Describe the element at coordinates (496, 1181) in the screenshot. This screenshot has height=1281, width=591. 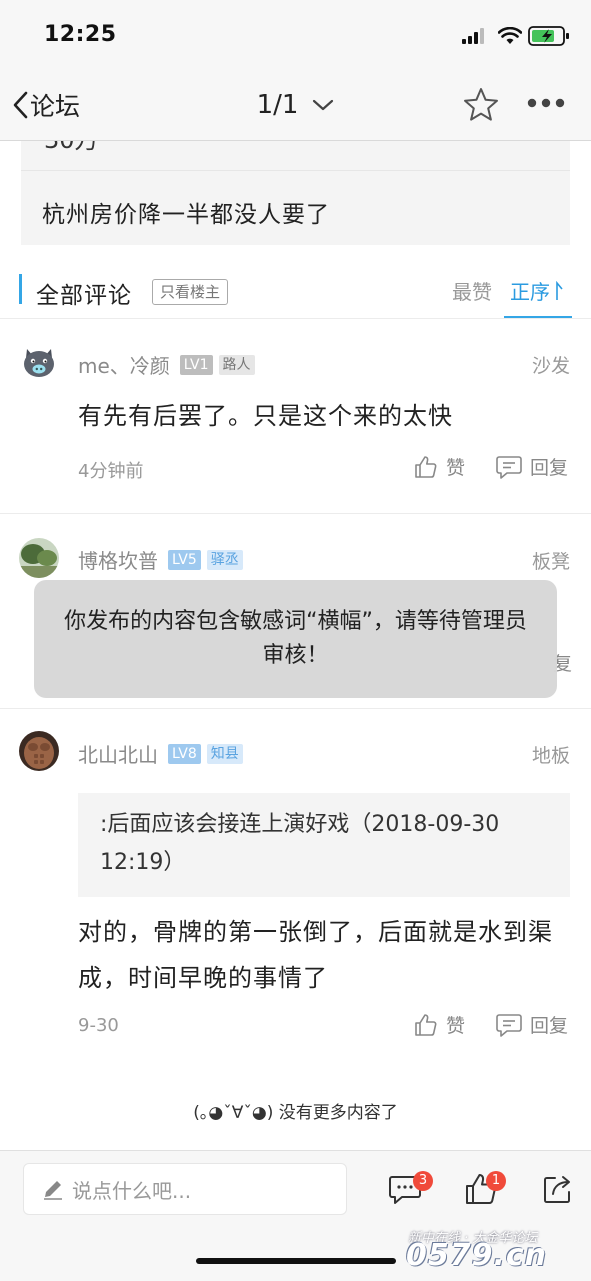
I see `like-count-badge: 1` at that location.